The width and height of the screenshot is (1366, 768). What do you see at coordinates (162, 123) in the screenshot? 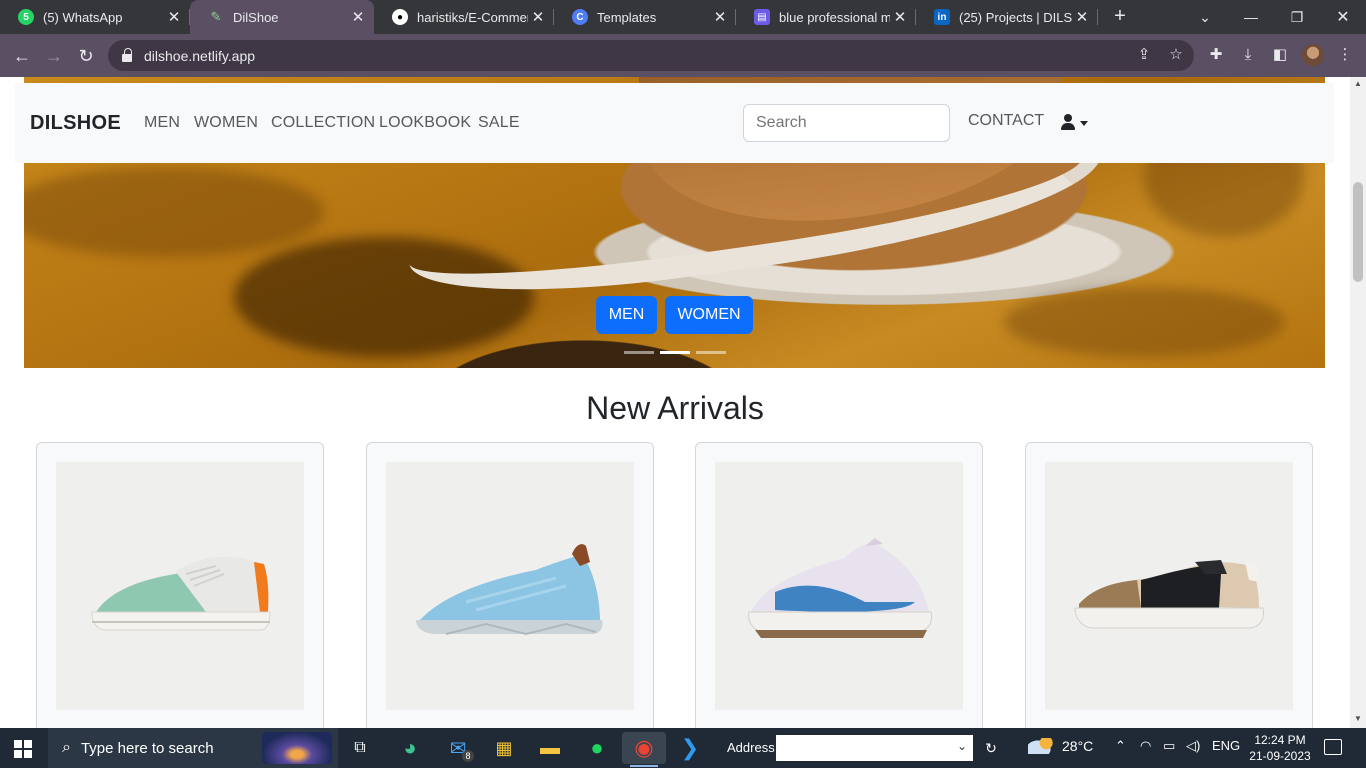
I see `nav-men: MEN` at bounding box center [162, 123].